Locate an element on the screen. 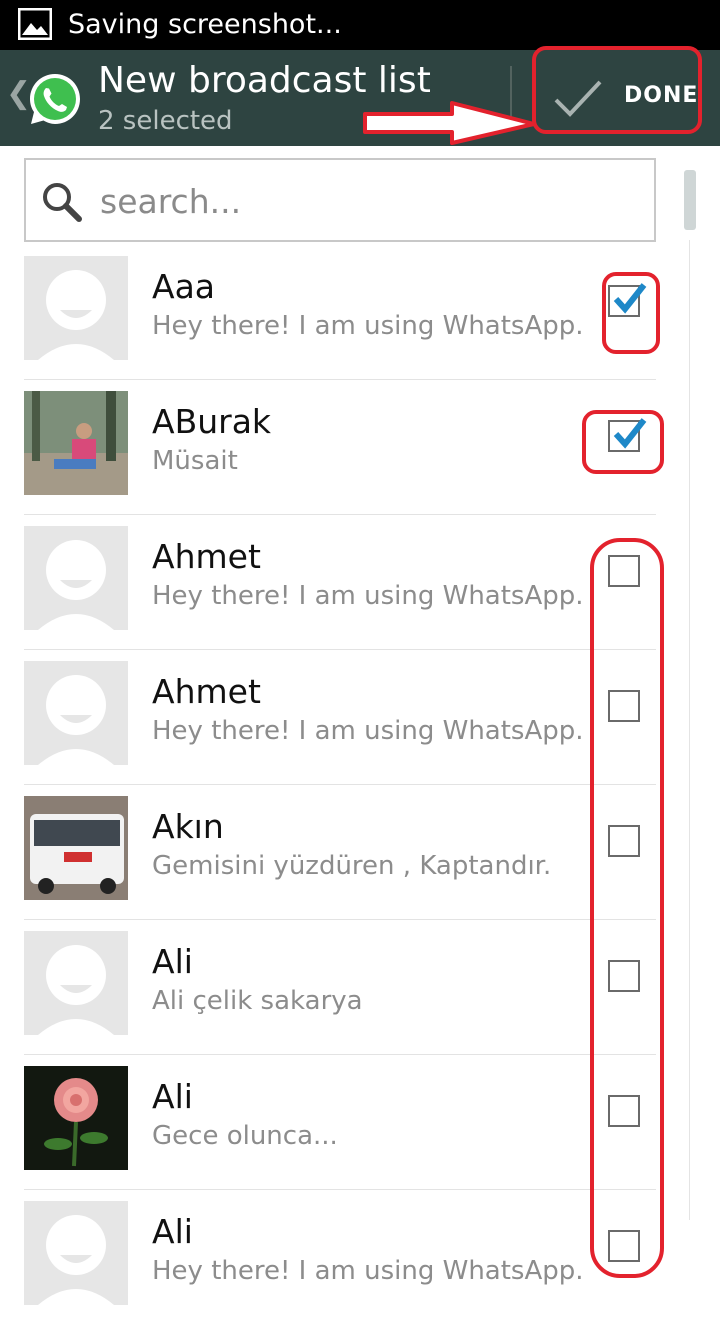 The height and width of the screenshot is (1325, 720). contact-status: Gemisini yüzdüren , Kaptandır. is located at coordinates (352, 866).